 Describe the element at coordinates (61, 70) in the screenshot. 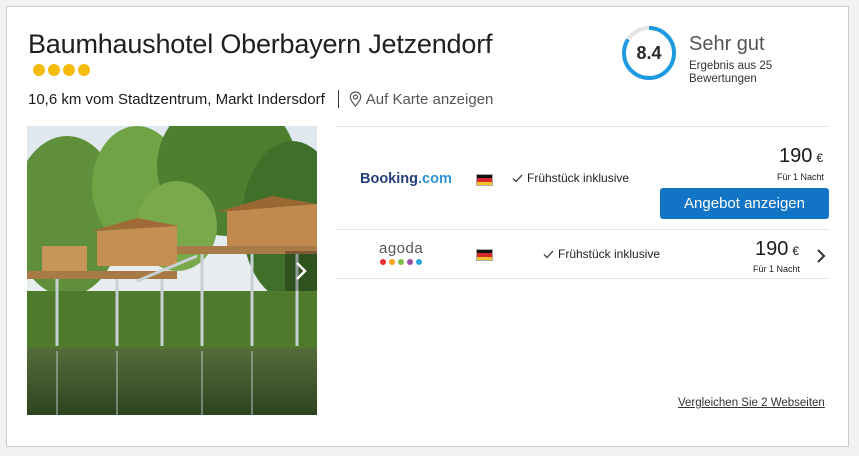

I see `star-rating` at that location.